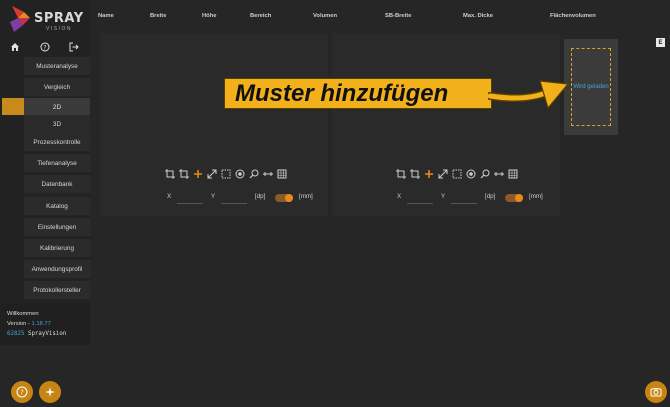  I want to click on device-name: SprayVision, so click(47, 334).